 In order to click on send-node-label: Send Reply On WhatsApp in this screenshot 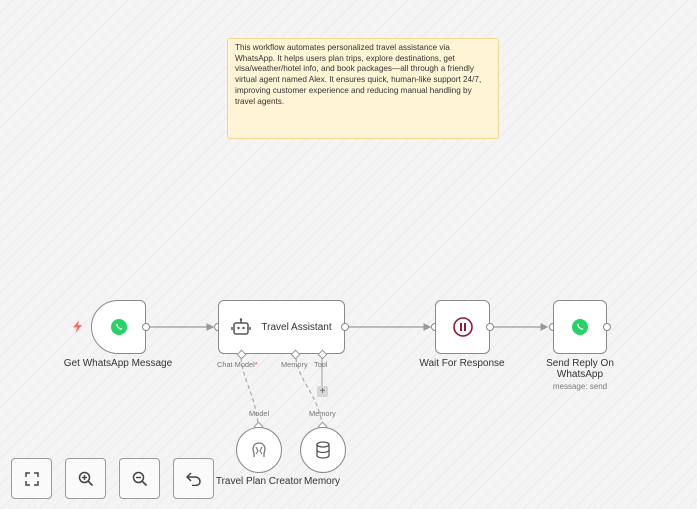, I will do `click(580, 369)`.